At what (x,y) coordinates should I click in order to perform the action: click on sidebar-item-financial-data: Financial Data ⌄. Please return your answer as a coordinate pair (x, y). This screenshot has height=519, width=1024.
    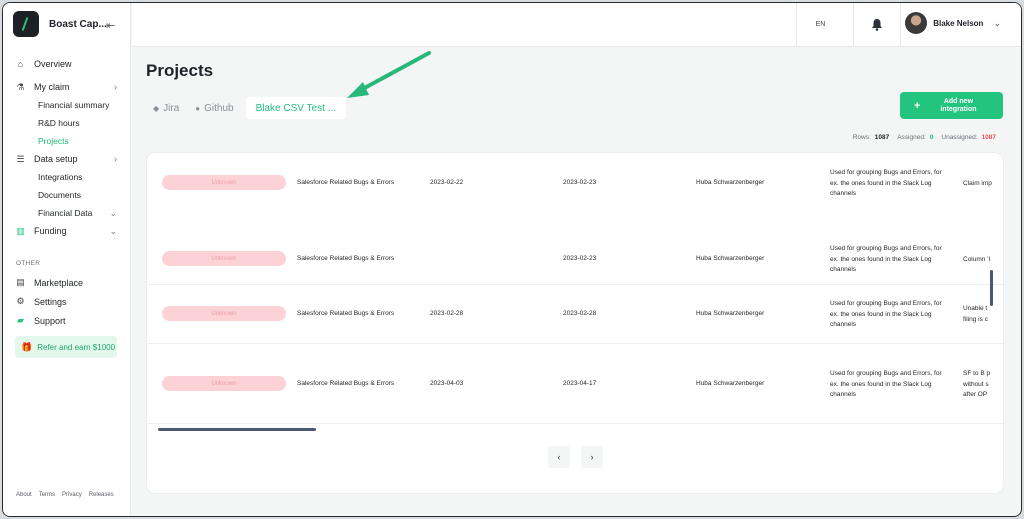
    Looking at the image, I should click on (67, 213).